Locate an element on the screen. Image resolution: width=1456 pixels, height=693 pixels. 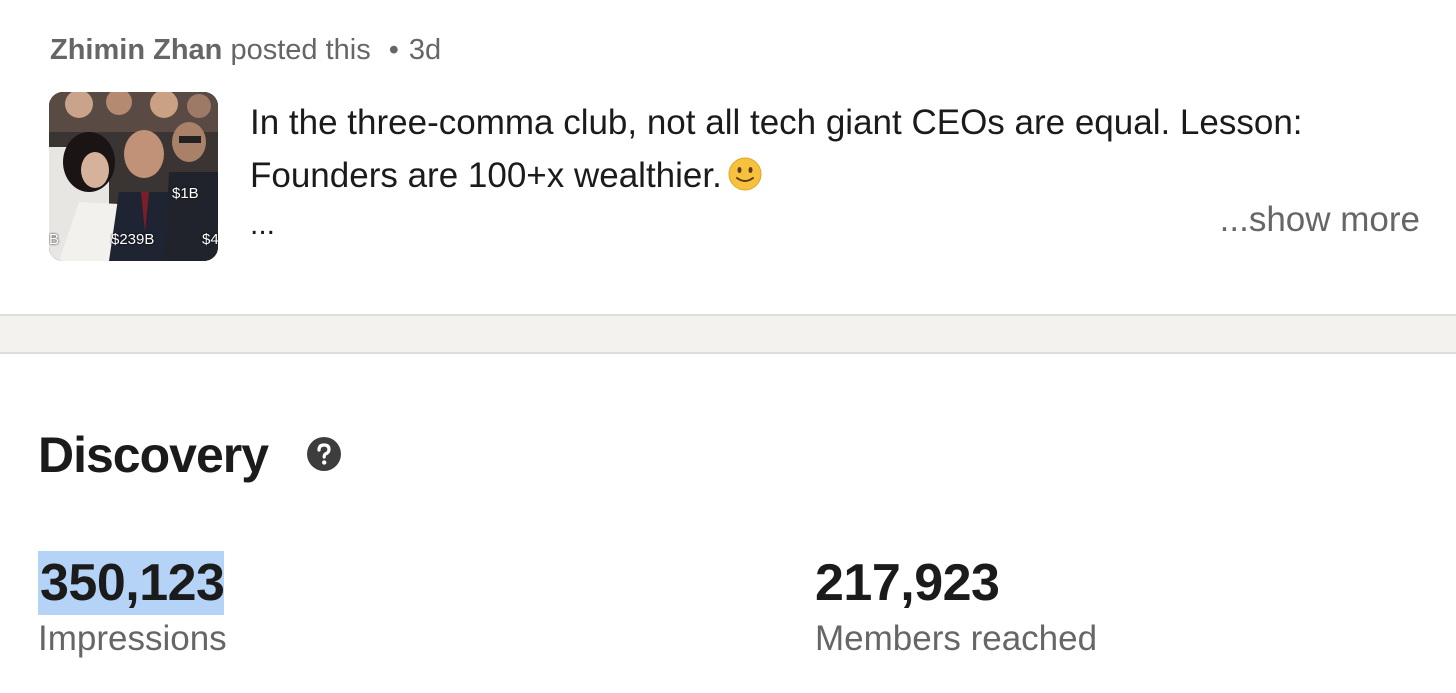
metric-impressions: 350,123 Impressions is located at coordinates (132, 605).